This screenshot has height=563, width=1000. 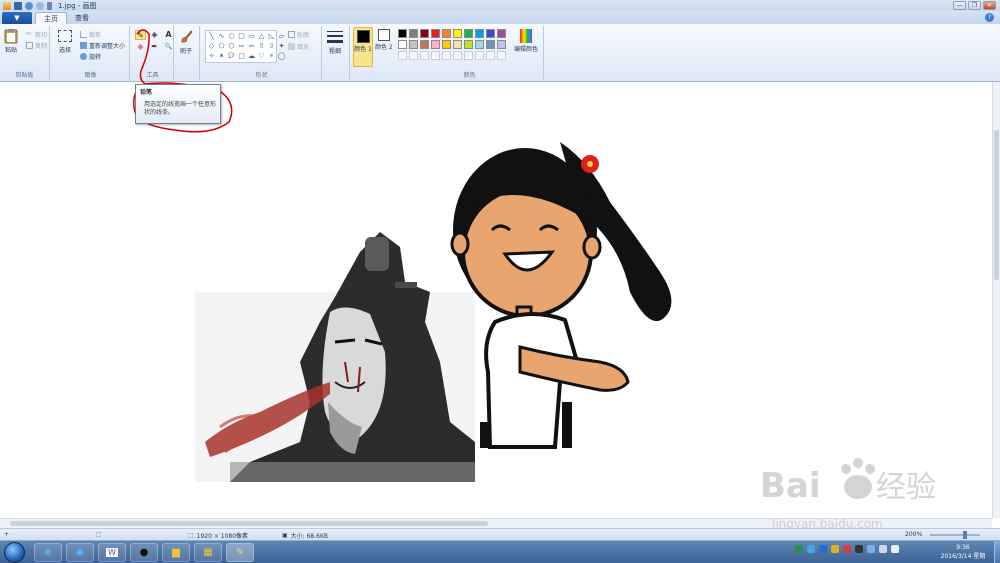 What do you see at coordinates (251, 46) in the screenshot?
I see `shape-left-arrow: ⇦` at bounding box center [251, 46].